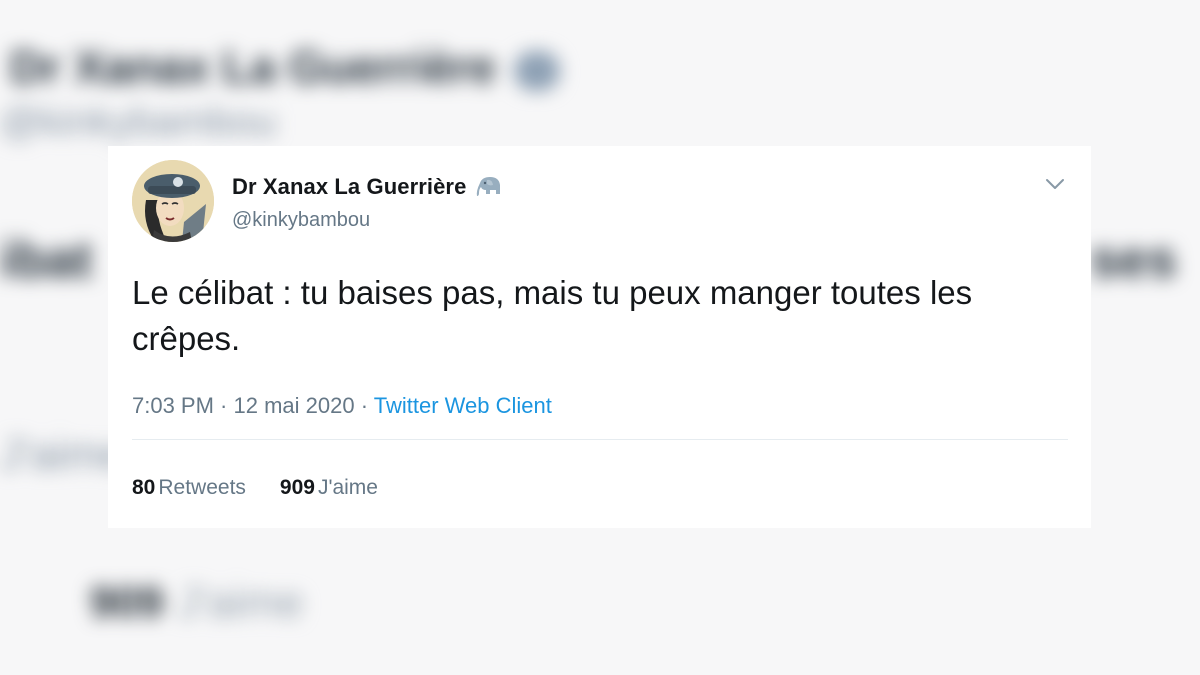 This screenshot has width=1200, height=675. I want to click on display-name: Dr Xanax La Guerrière, so click(349, 187).